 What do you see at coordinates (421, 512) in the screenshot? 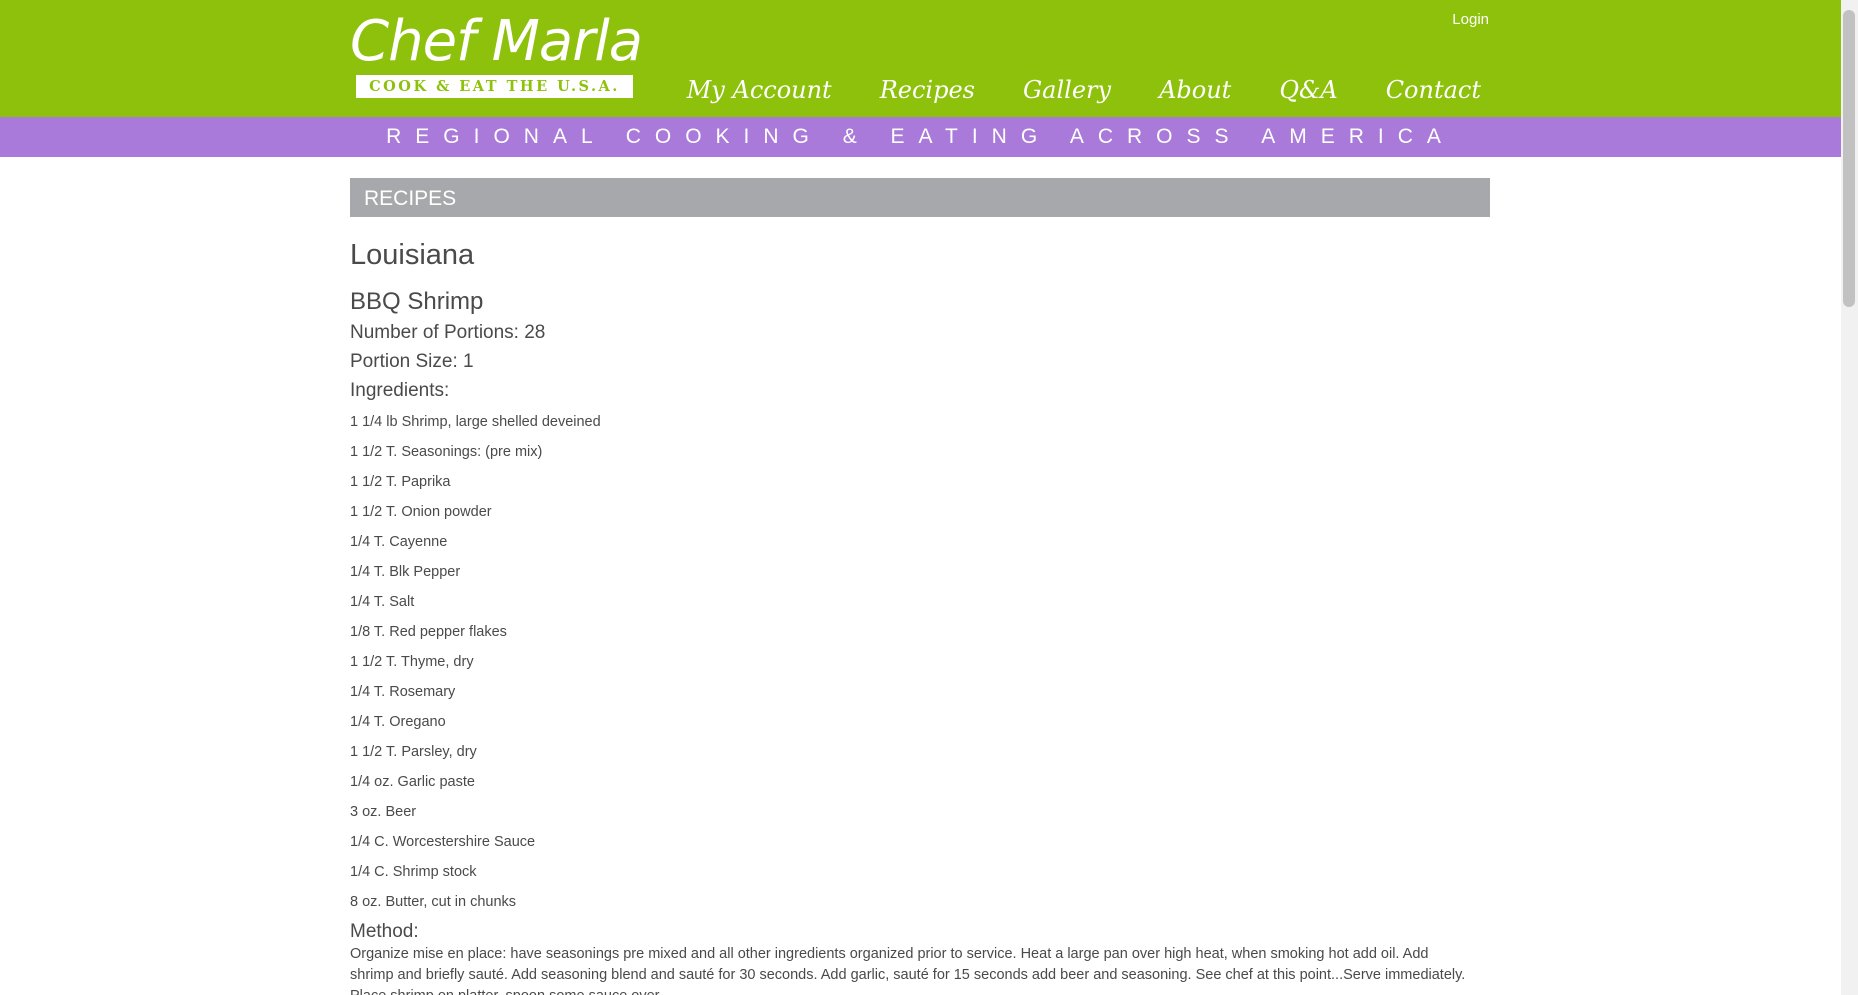
I see `ingredient-item: 1 1/2 T. Onion powder` at bounding box center [421, 512].